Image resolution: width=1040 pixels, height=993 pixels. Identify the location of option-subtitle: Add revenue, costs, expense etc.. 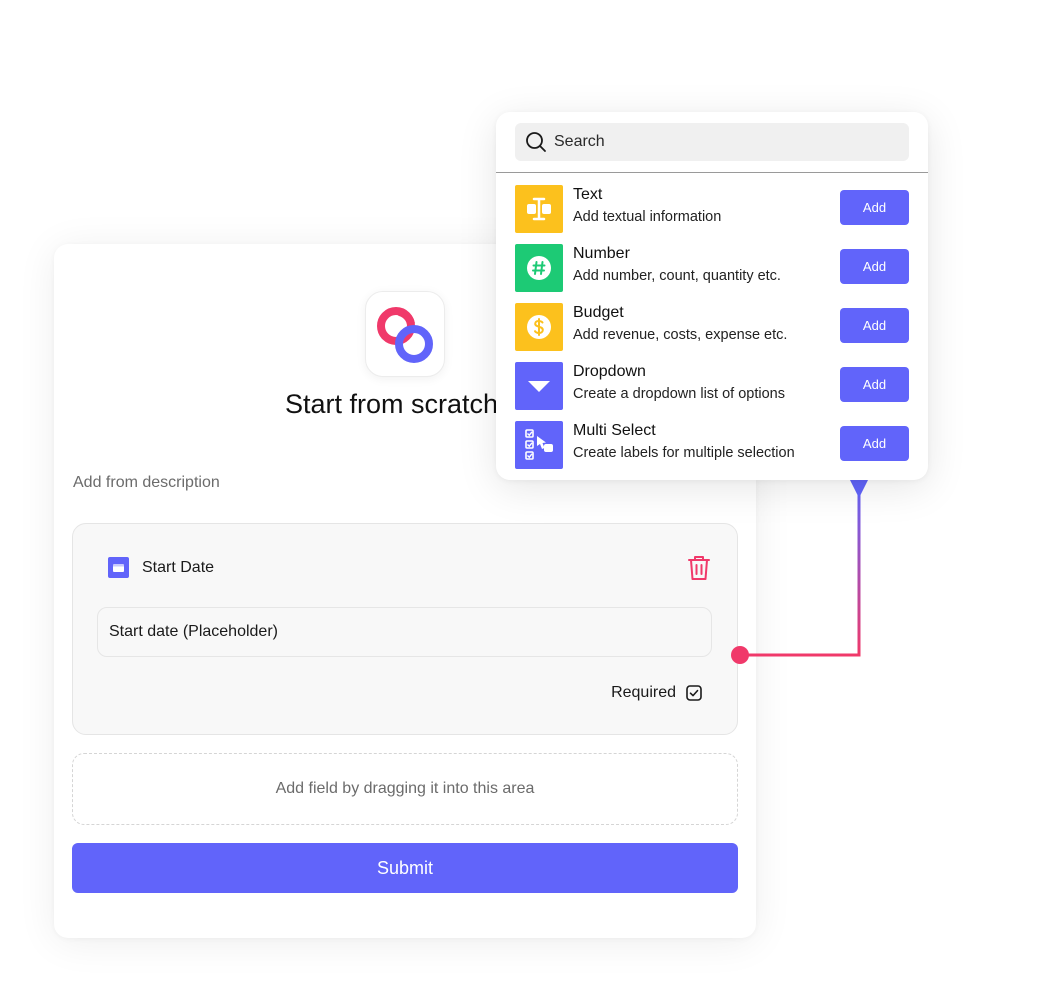
(680, 335).